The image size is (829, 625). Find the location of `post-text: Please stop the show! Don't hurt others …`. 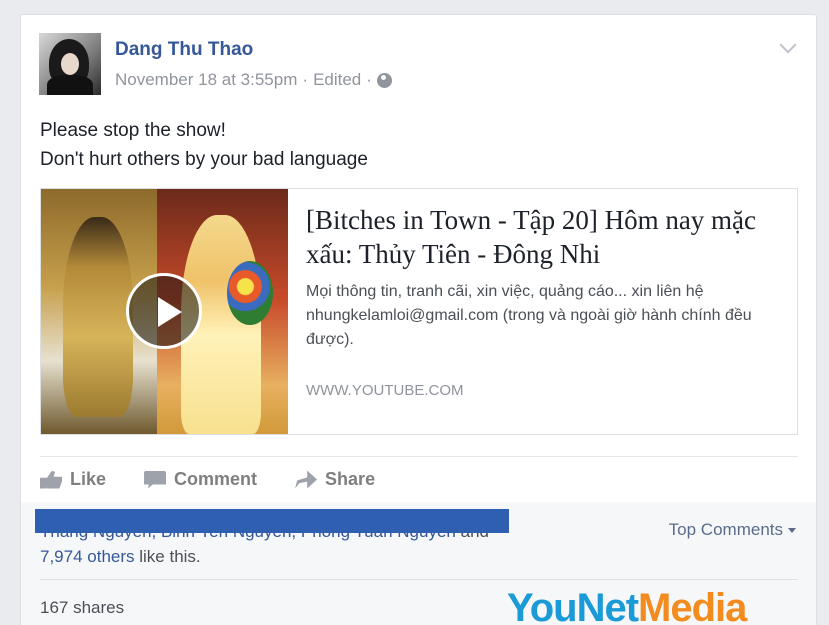

post-text: Please stop the show! Don't hurt others … is located at coordinates (204, 145).